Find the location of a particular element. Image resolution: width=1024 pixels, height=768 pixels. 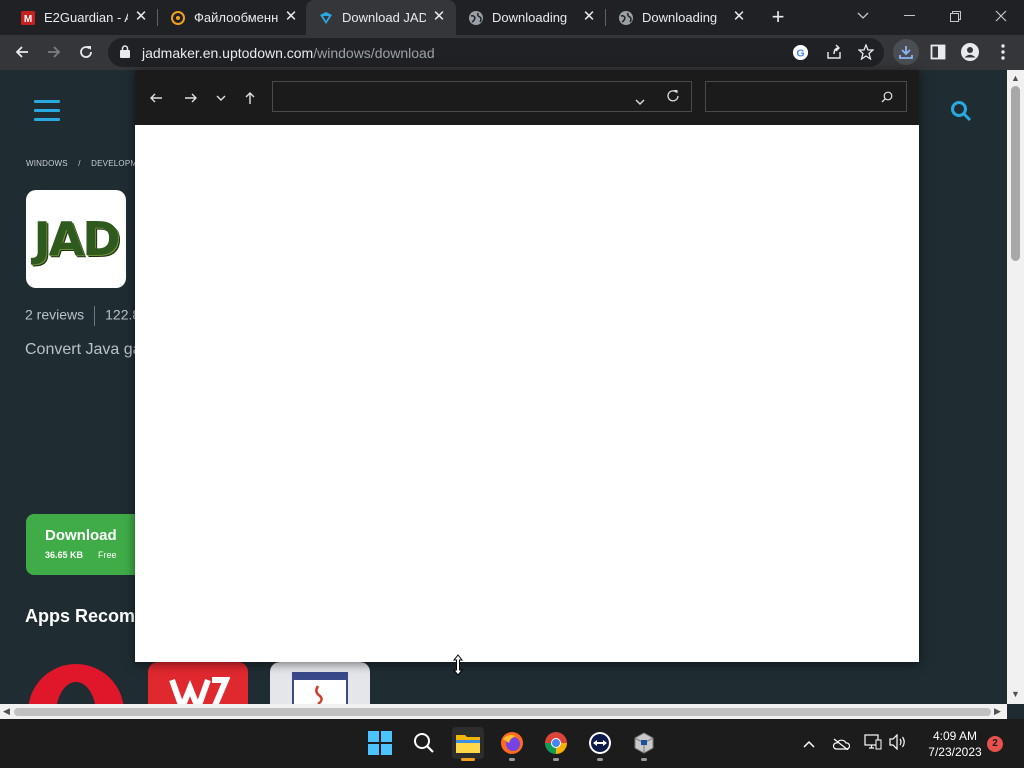

google-lens-icon: G is located at coordinates (800, 55).